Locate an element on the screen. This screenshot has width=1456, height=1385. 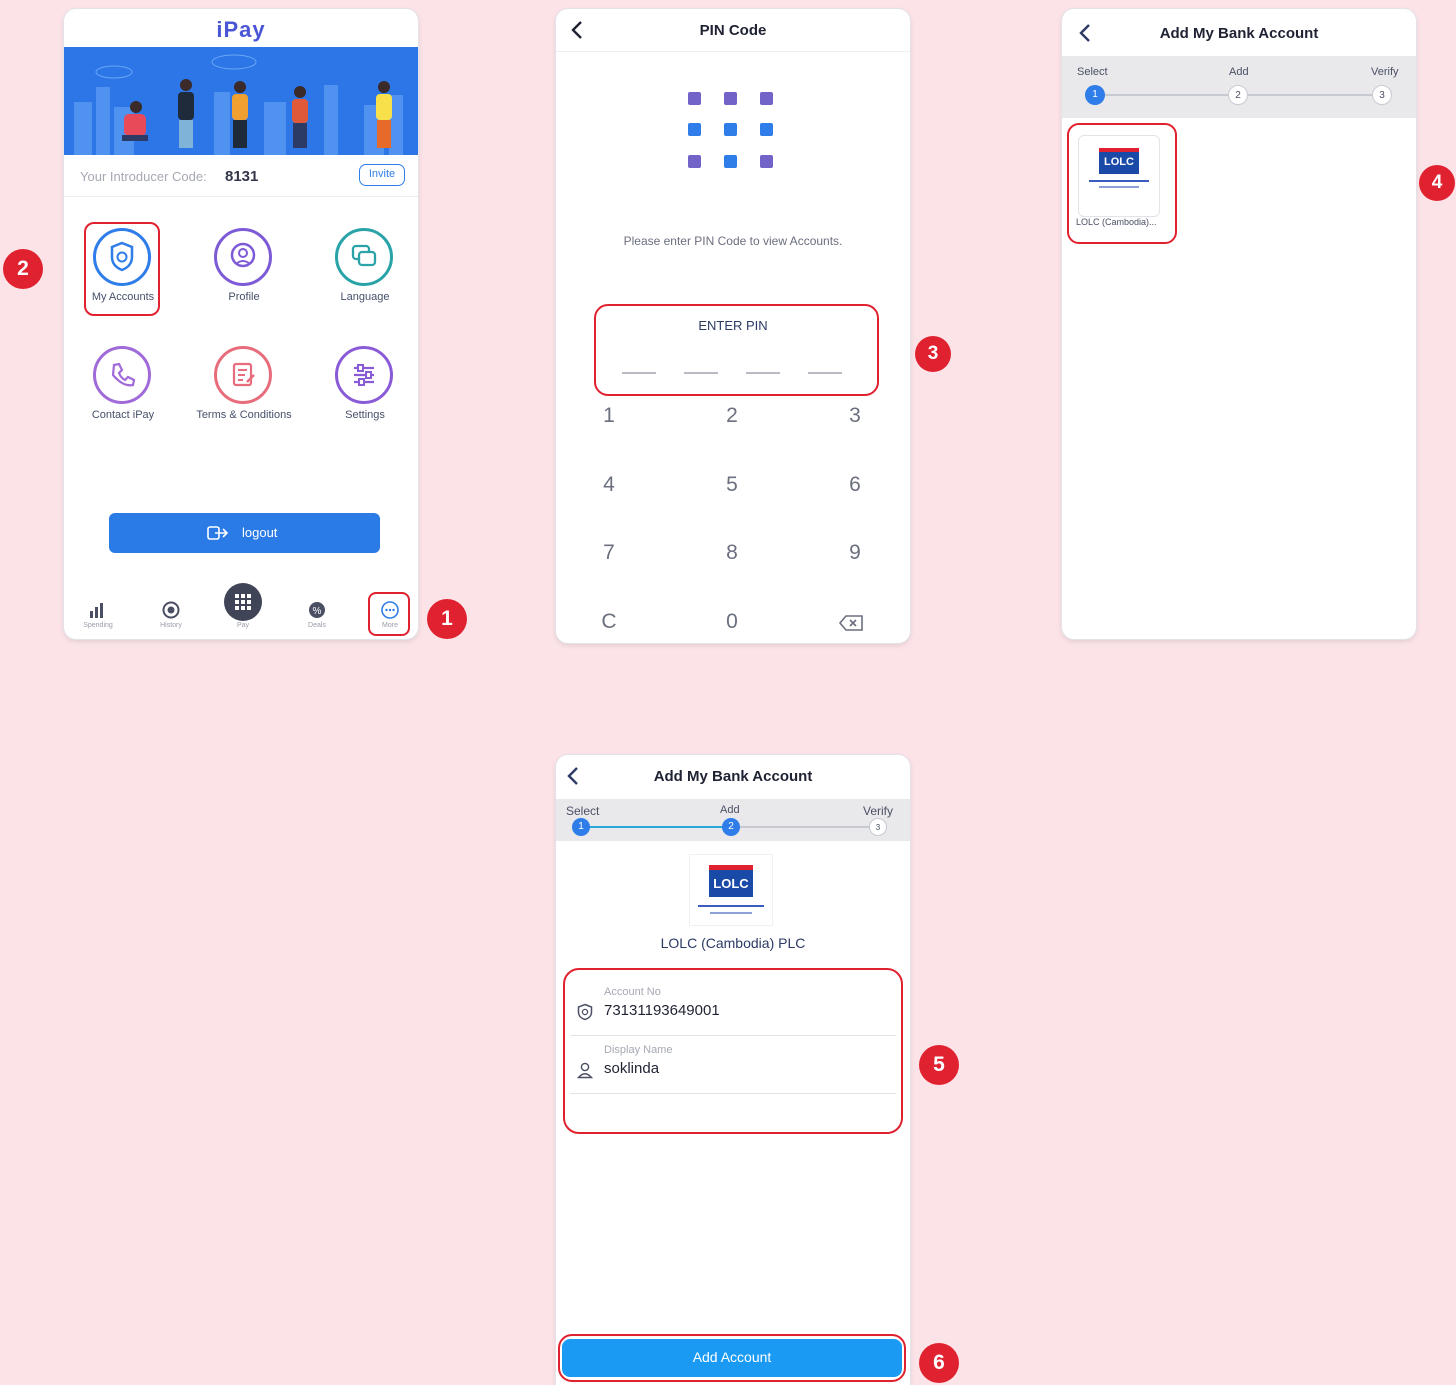
logout-button: logout is located at coordinates (244, 533).